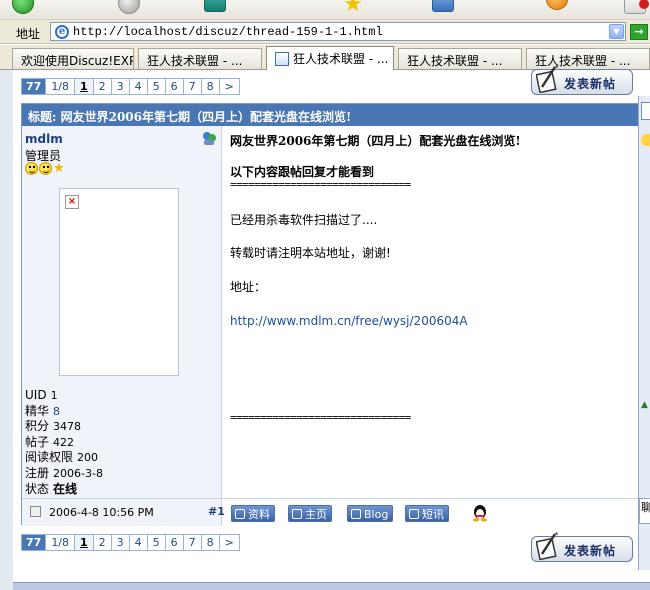  Describe the element at coordinates (28, 34) in the screenshot. I see `address-label: 地址` at that location.